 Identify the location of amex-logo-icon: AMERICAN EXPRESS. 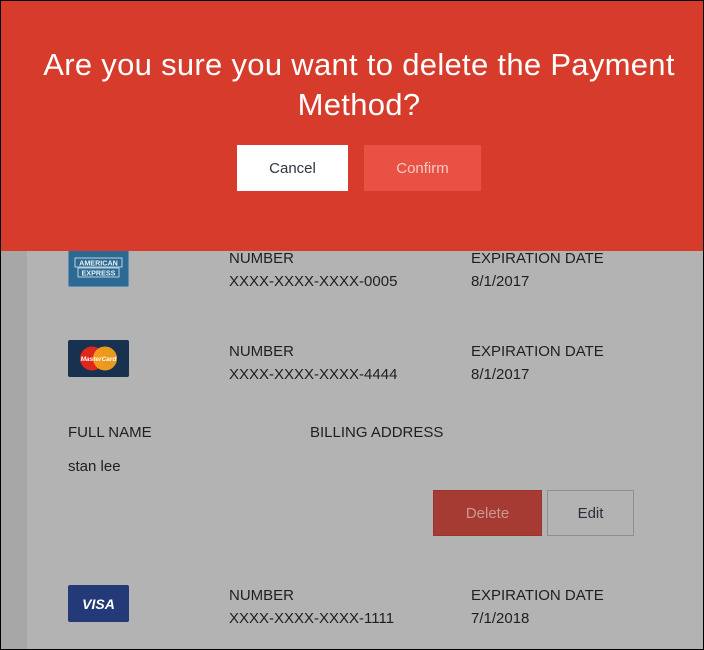
(98, 268).